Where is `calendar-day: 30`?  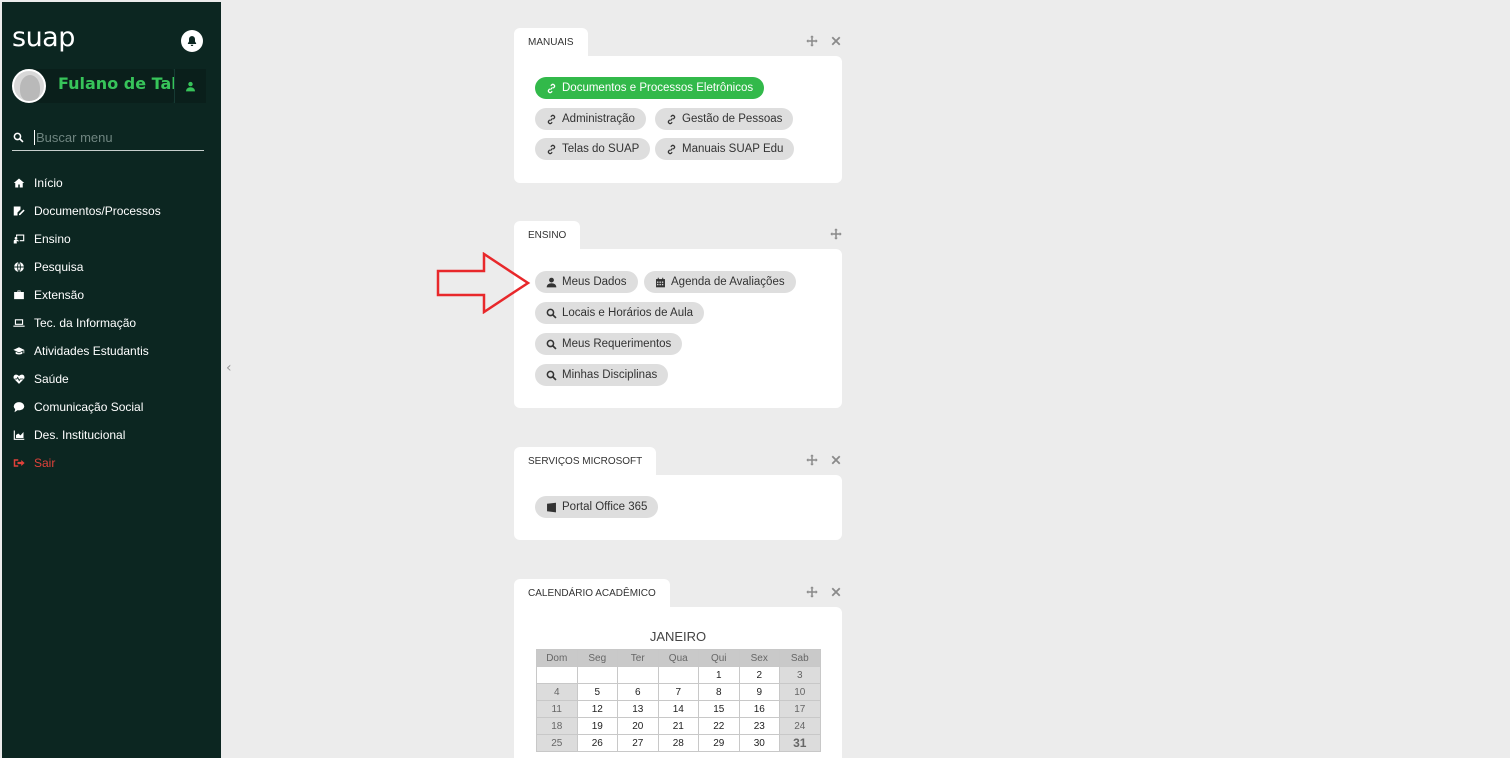
calendar-day: 30 is located at coordinates (759, 743).